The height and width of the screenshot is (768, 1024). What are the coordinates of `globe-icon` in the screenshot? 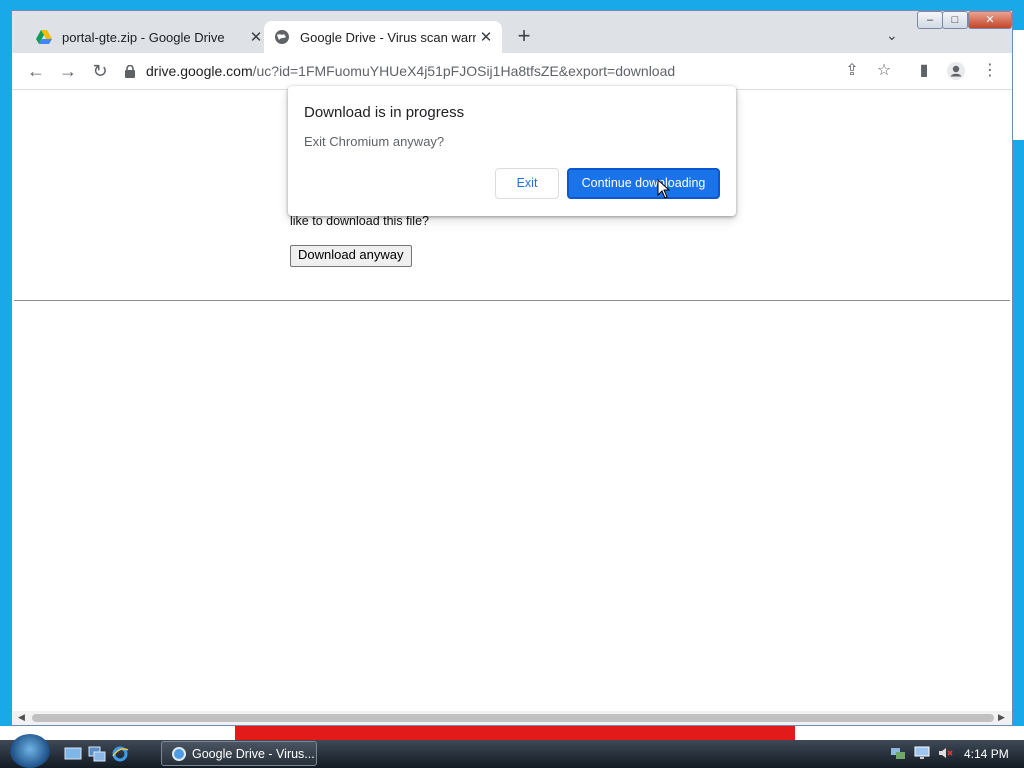 It's located at (282, 37).